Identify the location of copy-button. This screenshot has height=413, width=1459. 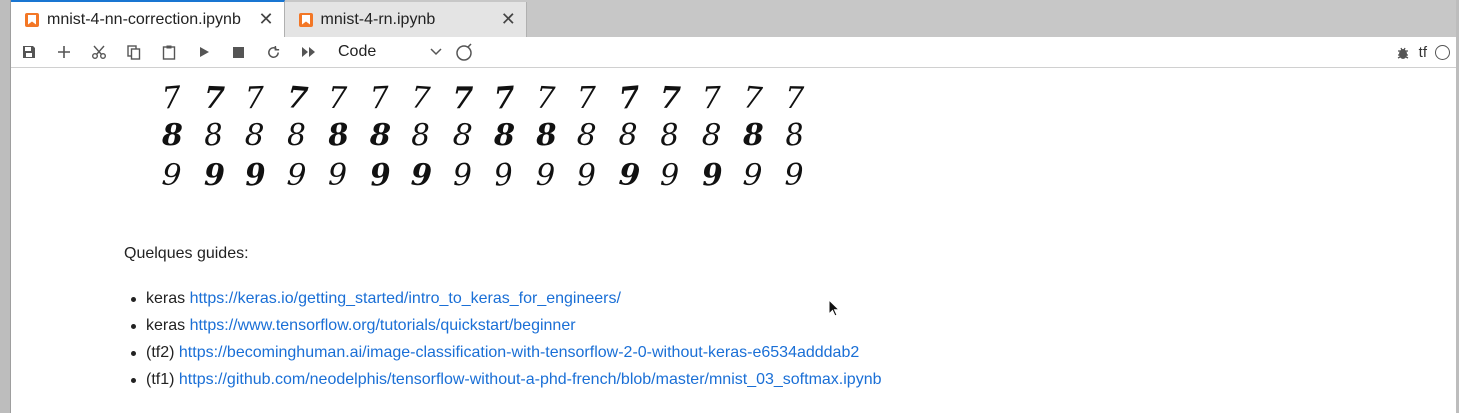
(133, 52).